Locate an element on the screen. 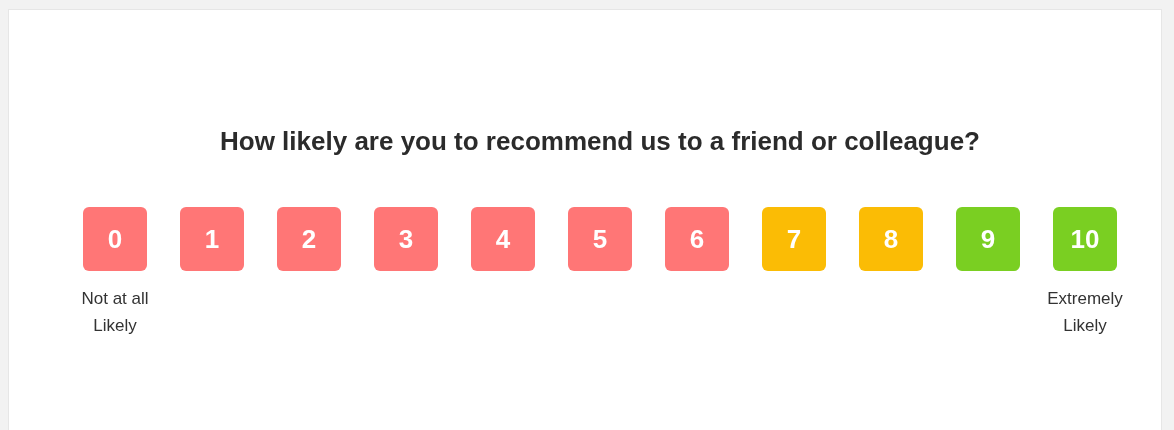 The height and width of the screenshot is (430, 1174). score-button: 9 is located at coordinates (988, 239).